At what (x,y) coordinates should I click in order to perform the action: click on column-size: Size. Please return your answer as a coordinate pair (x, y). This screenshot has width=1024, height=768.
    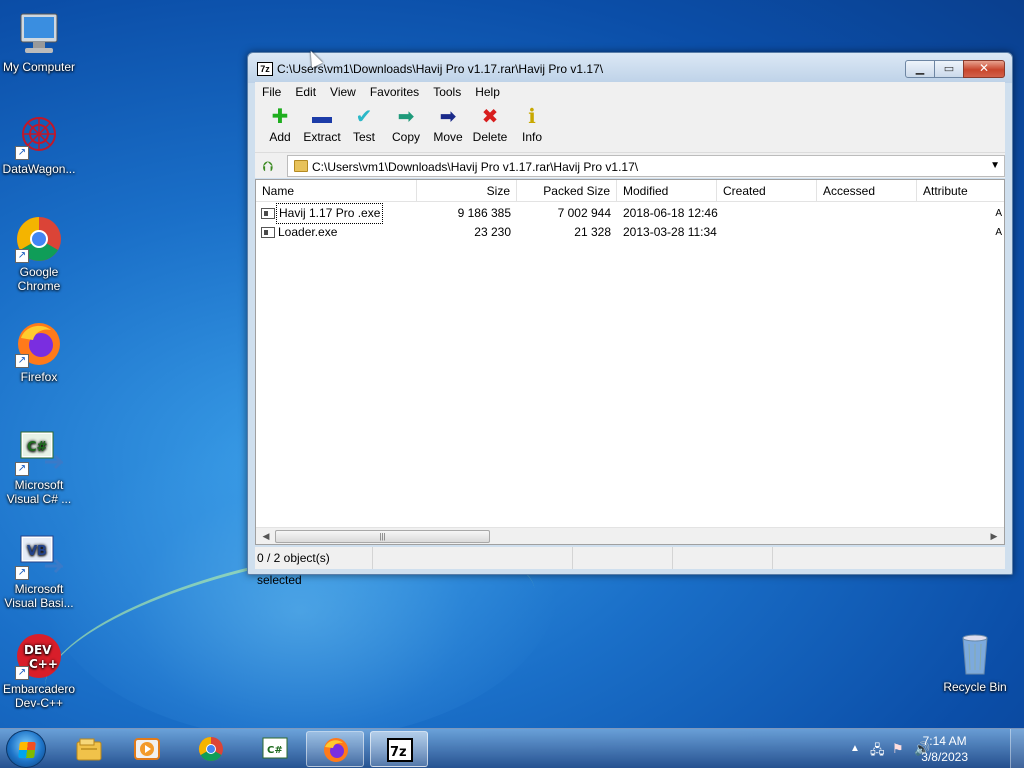
    Looking at the image, I should click on (467, 191).